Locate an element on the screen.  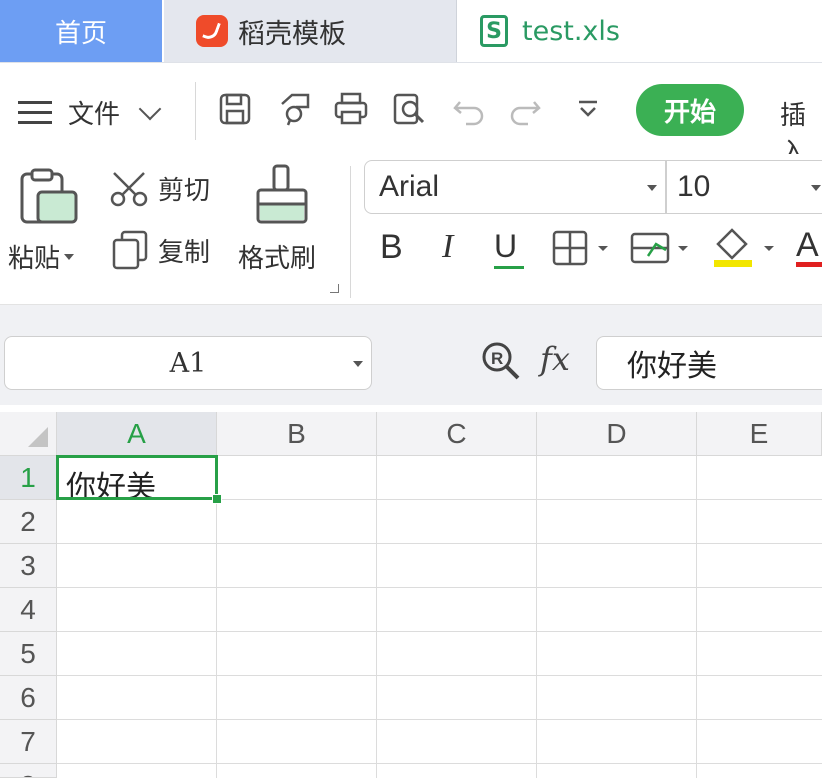
start-tab-label: 开始 is located at coordinates (689, 112).